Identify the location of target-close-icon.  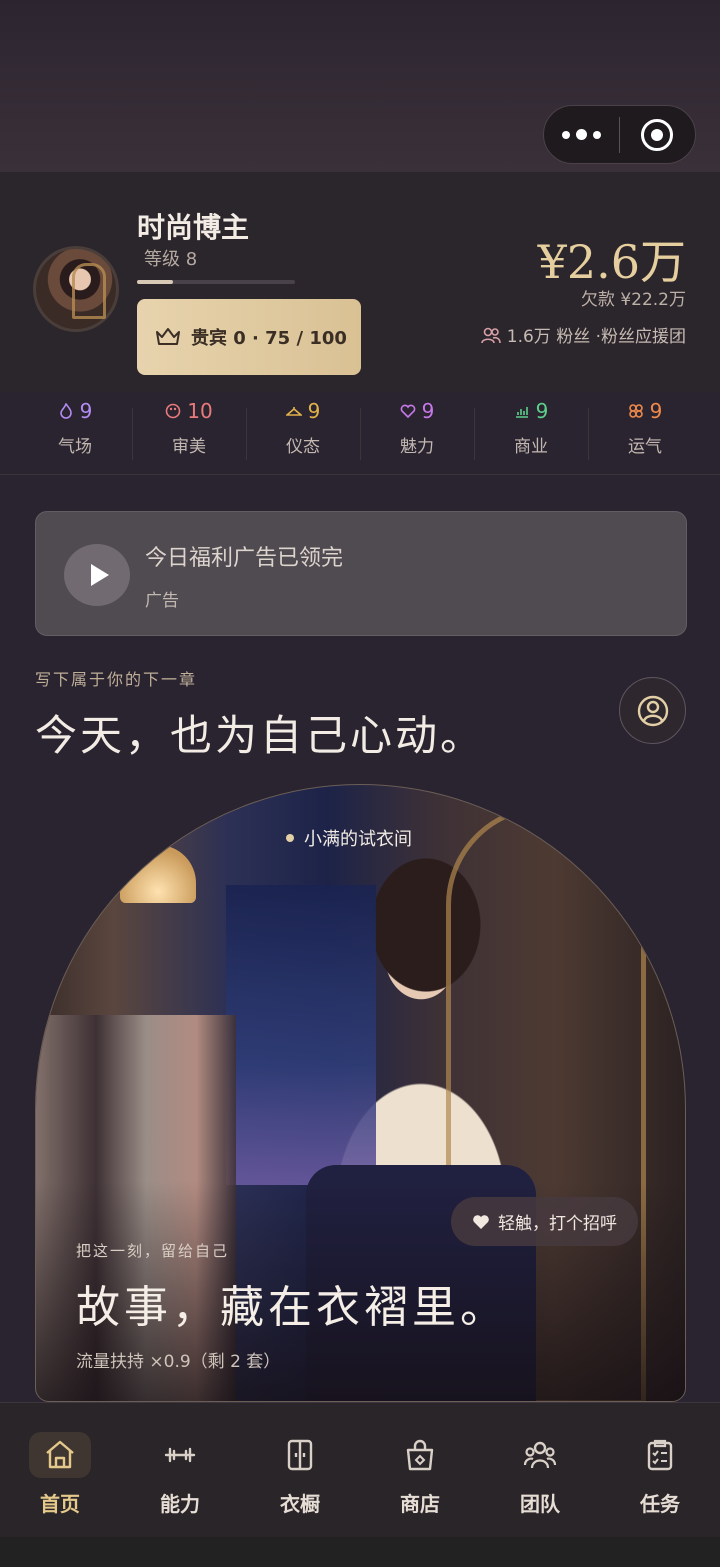
(657, 134).